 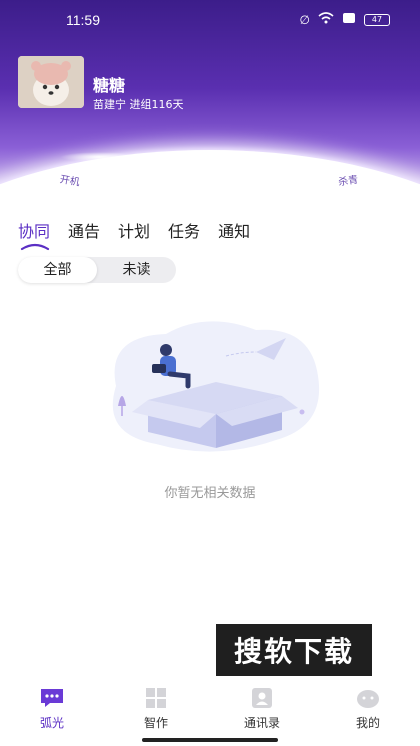 What do you see at coordinates (100, 157) in the screenshot?
I see `arc-progress-marker` at bounding box center [100, 157].